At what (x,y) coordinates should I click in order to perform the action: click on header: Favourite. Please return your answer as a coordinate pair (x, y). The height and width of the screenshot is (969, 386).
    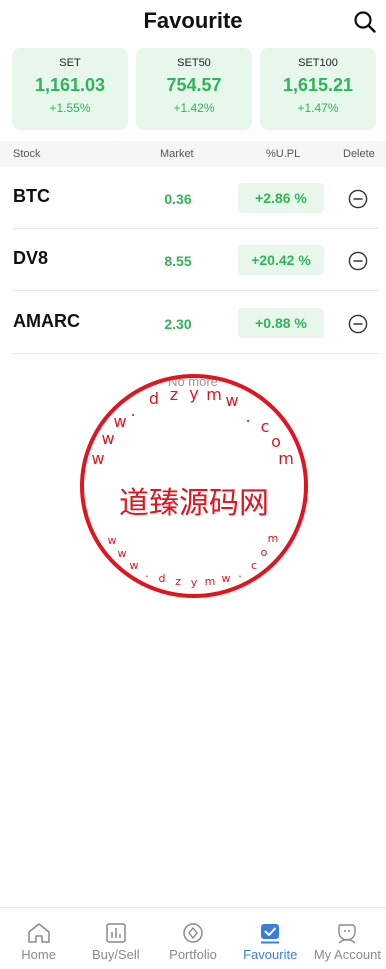
    Looking at the image, I should click on (193, 22).